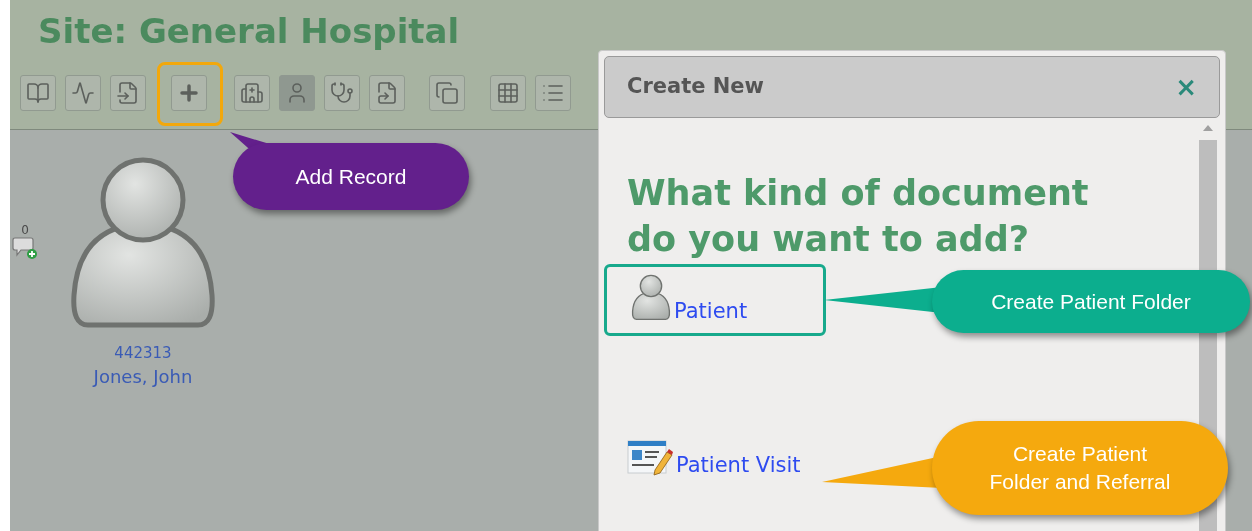  I want to click on patient-id: 442313, so click(143, 353).